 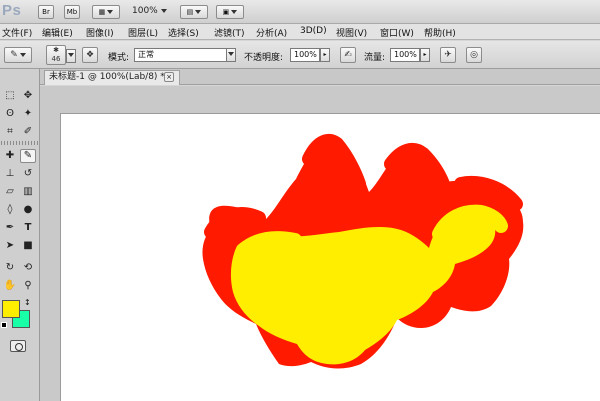 I want to click on flow-field: 100%, so click(x=405, y=55).